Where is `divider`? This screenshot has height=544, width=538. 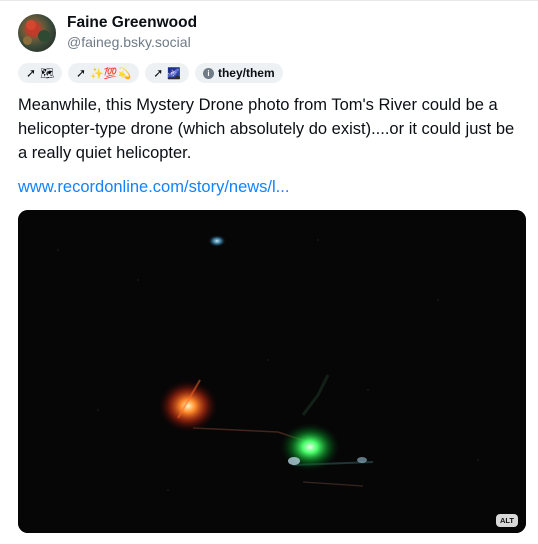
divider is located at coordinates (269, 0).